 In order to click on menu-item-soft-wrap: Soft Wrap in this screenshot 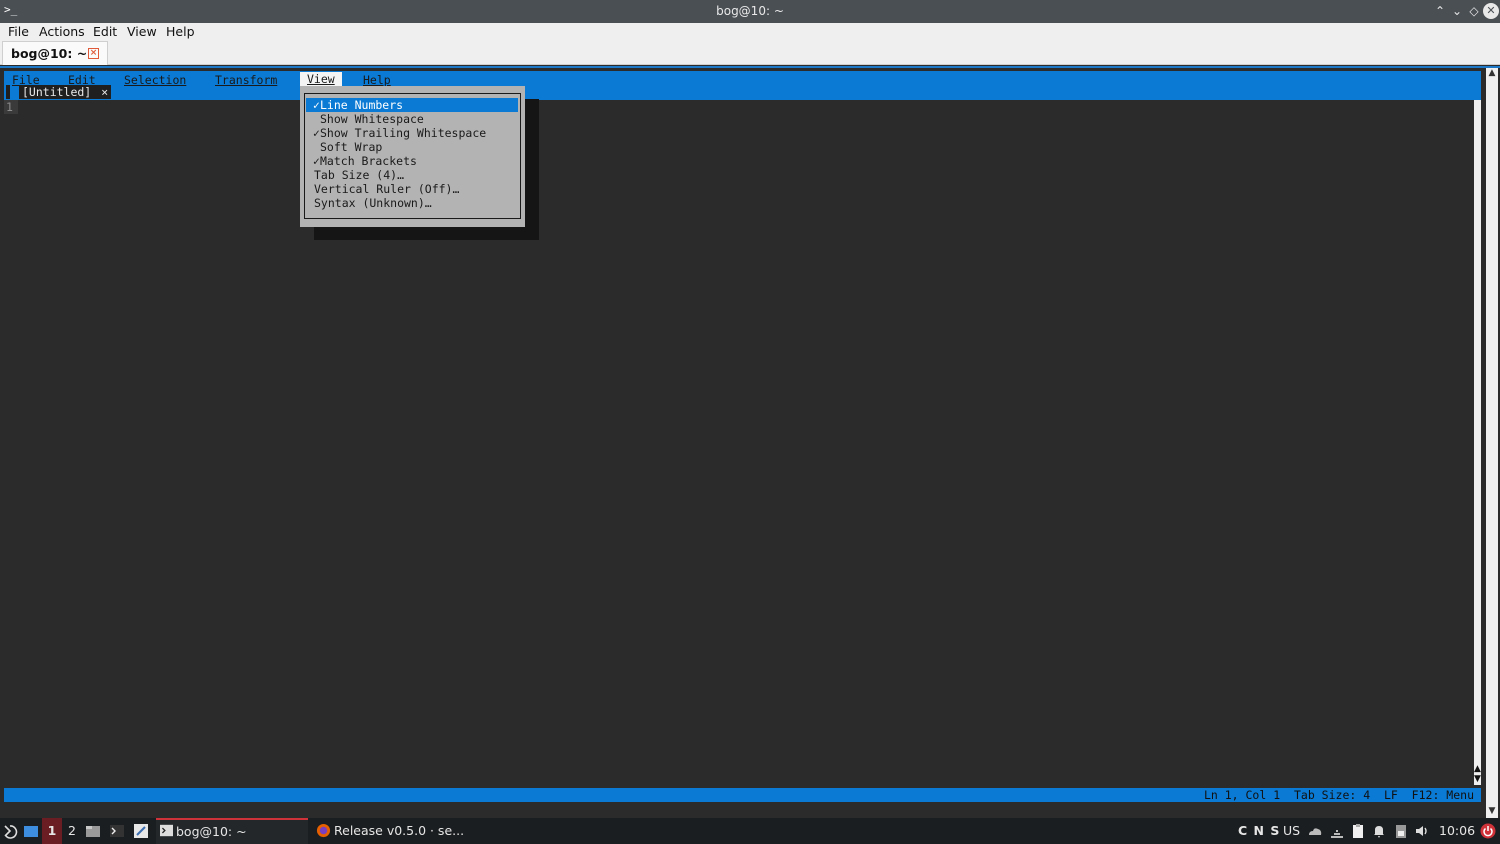, I will do `click(412, 147)`.